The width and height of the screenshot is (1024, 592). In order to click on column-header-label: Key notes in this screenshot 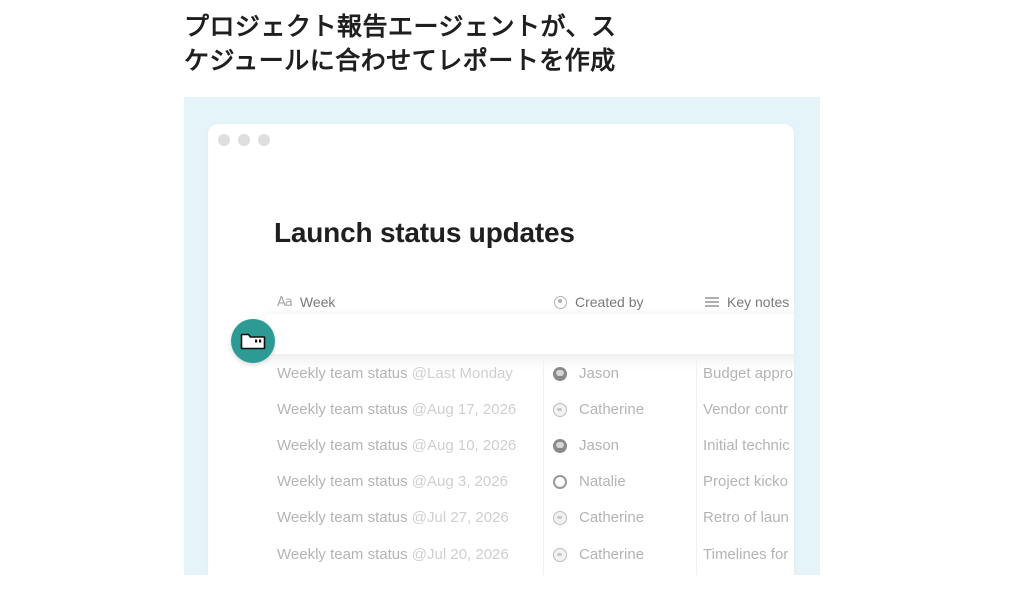, I will do `click(758, 302)`.